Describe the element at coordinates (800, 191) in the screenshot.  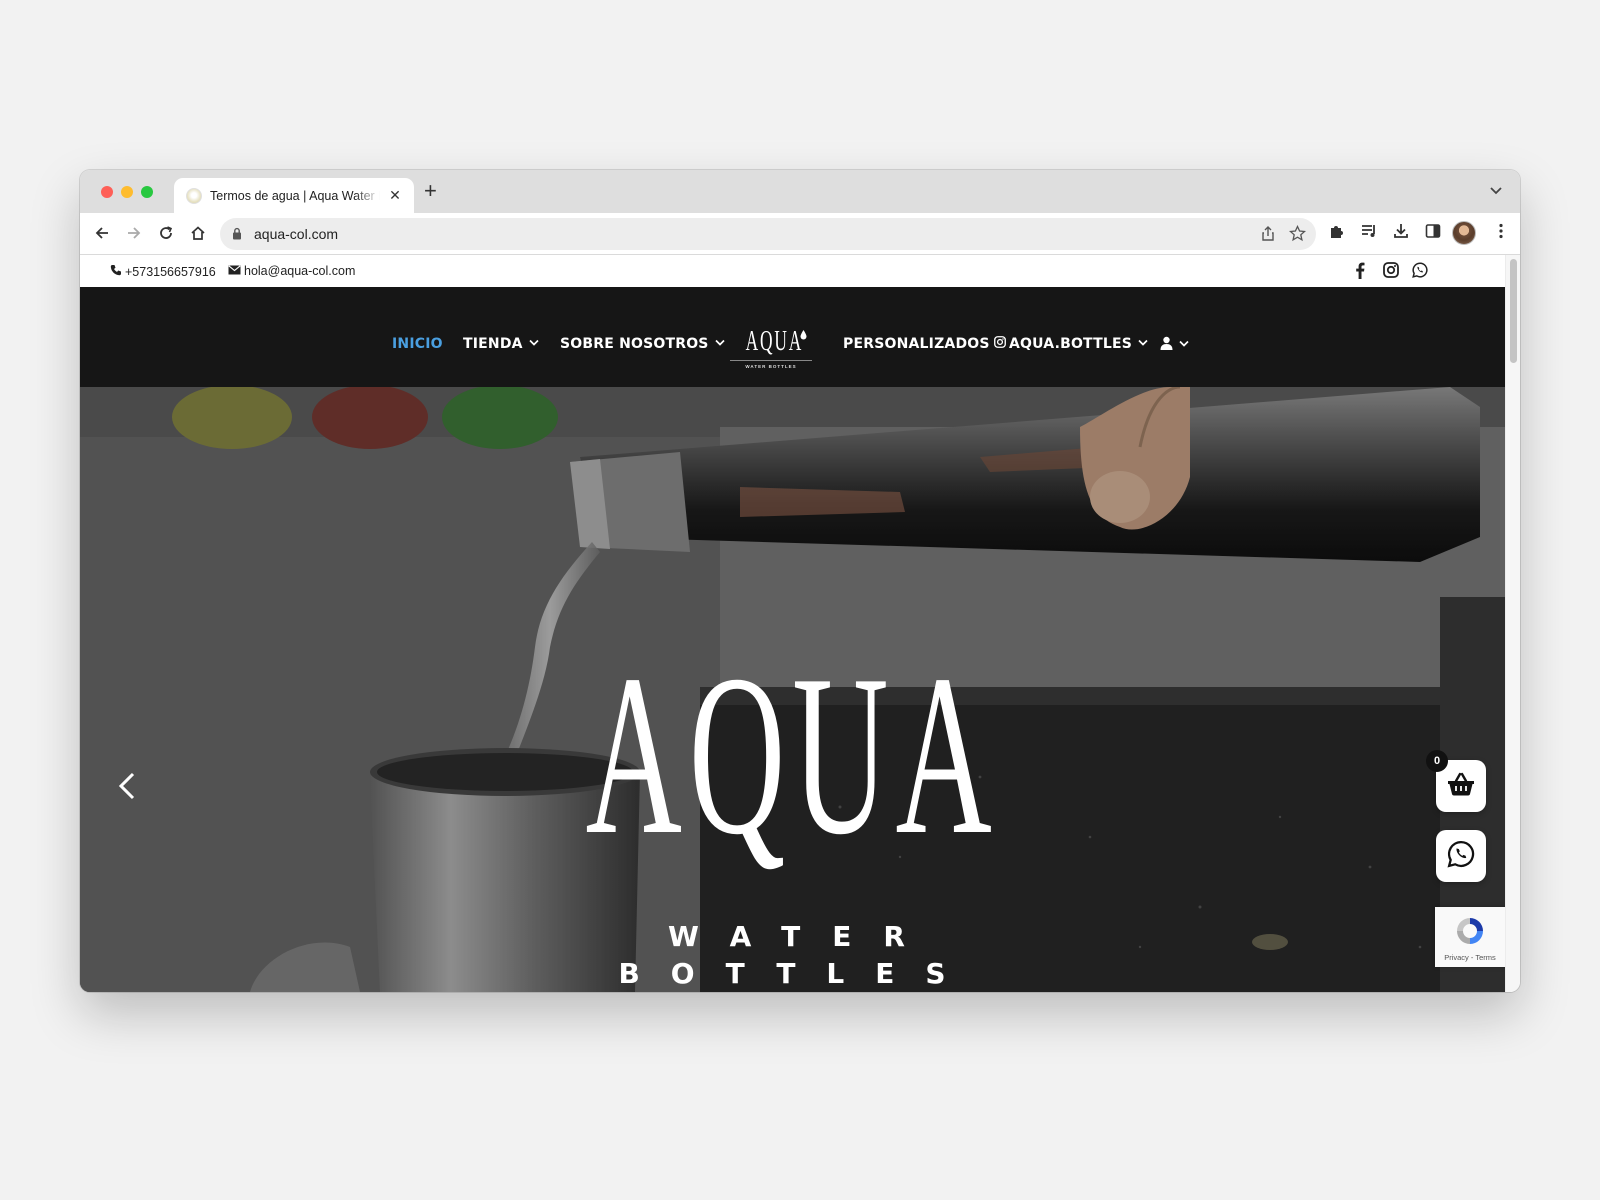
I see `tab-strip: Termos de agua | Aqua Water Bottles ✕ +` at that location.